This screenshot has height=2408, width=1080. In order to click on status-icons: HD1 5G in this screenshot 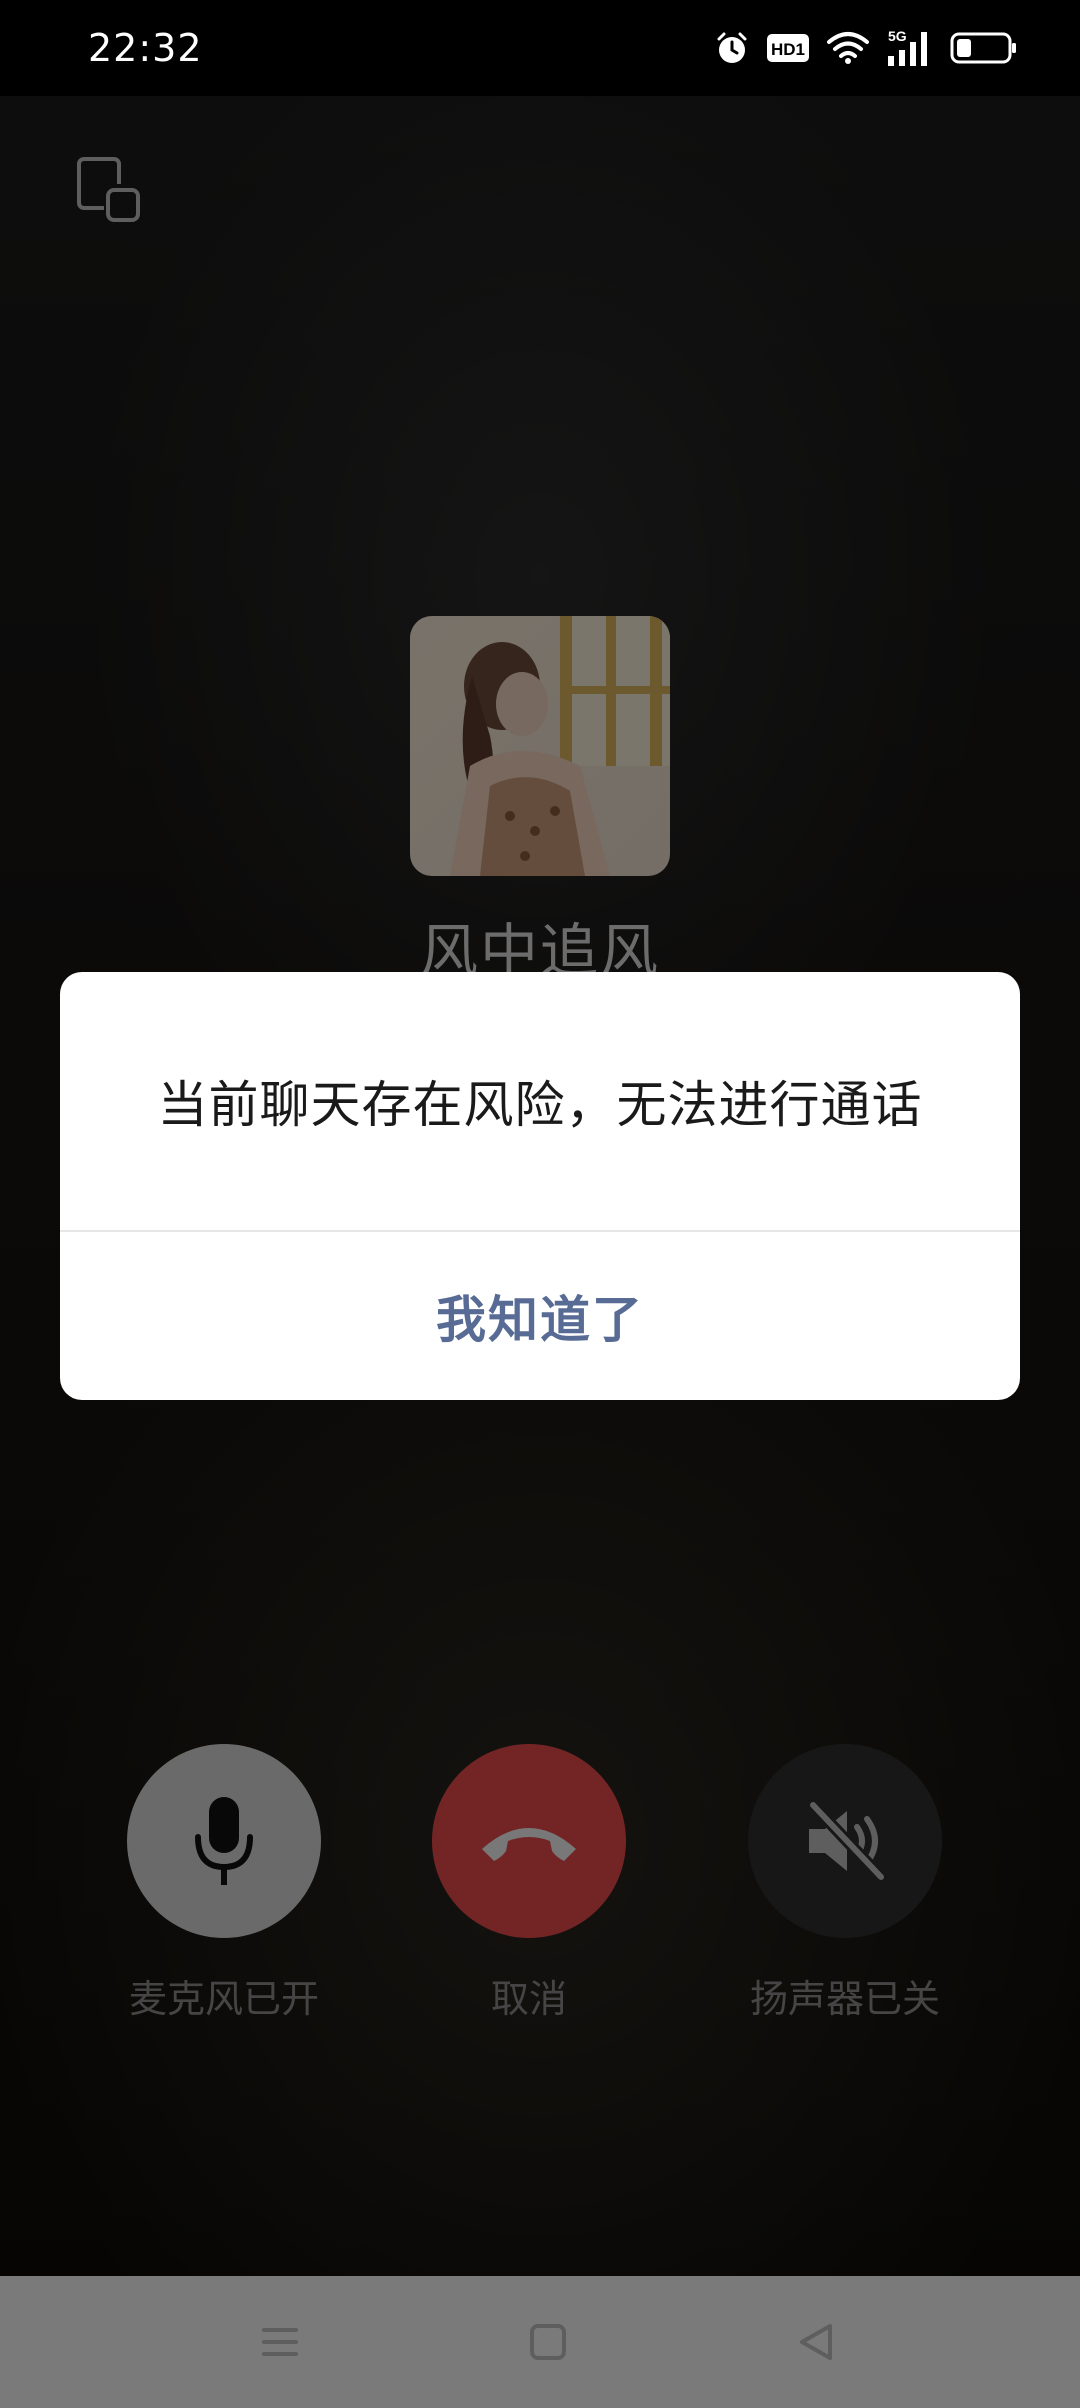, I will do `click(866, 48)`.